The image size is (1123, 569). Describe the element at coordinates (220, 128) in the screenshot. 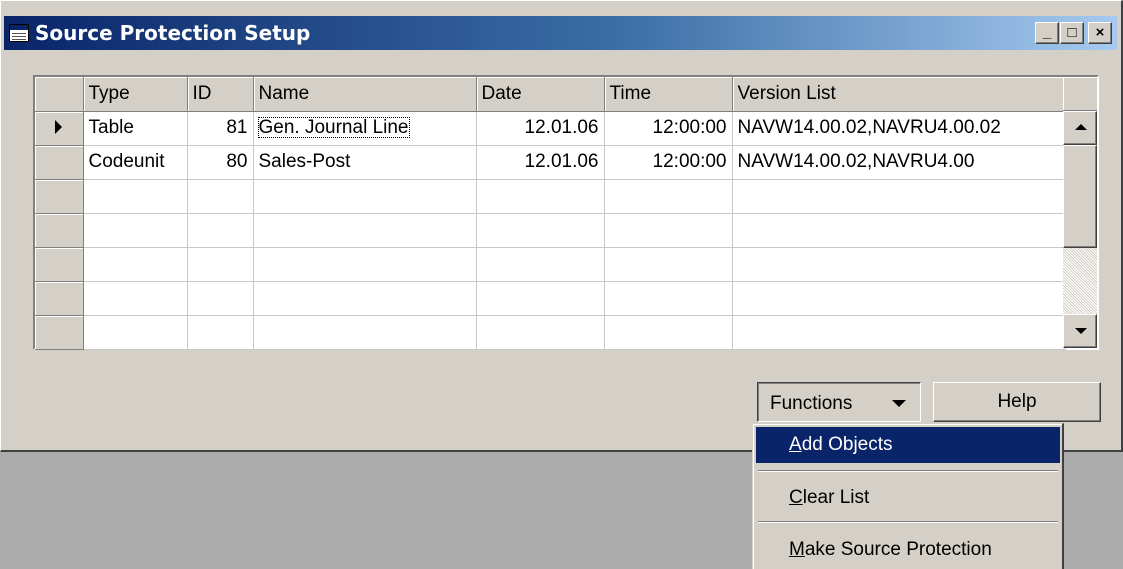

I see `cell-id: 81` at that location.